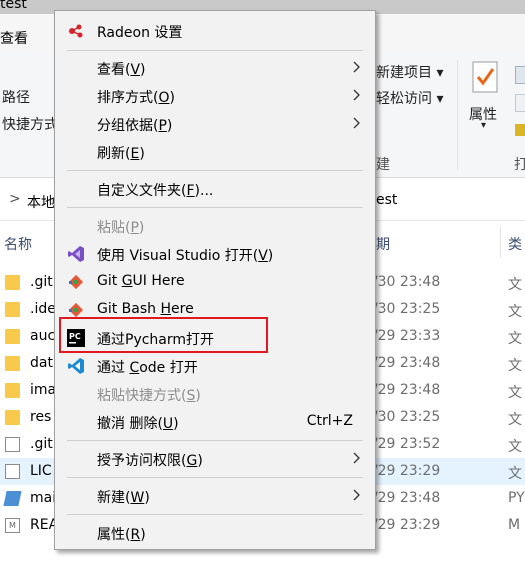 The width and height of the screenshot is (525, 583). I want to click on menu-item-label: Git Bash Here, so click(145, 309).